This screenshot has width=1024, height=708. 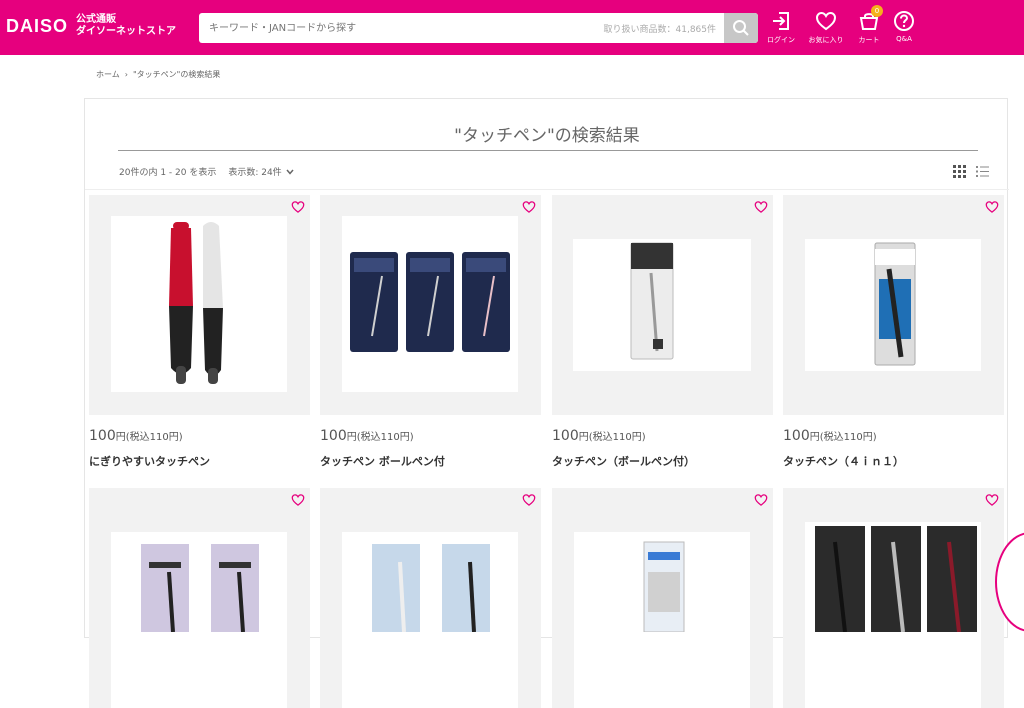 I want to click on cart-label: カート, so click(x=869, y=40).